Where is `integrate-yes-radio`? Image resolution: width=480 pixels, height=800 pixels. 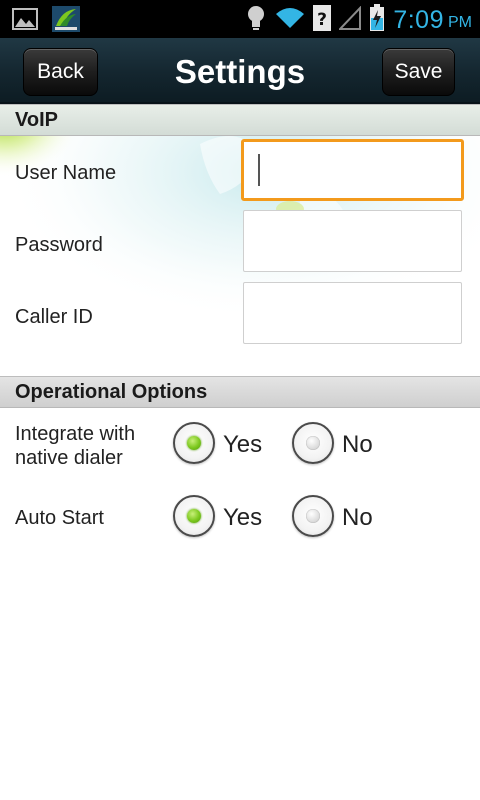
integrate-yes-radio is located at coordinates (194, 443).